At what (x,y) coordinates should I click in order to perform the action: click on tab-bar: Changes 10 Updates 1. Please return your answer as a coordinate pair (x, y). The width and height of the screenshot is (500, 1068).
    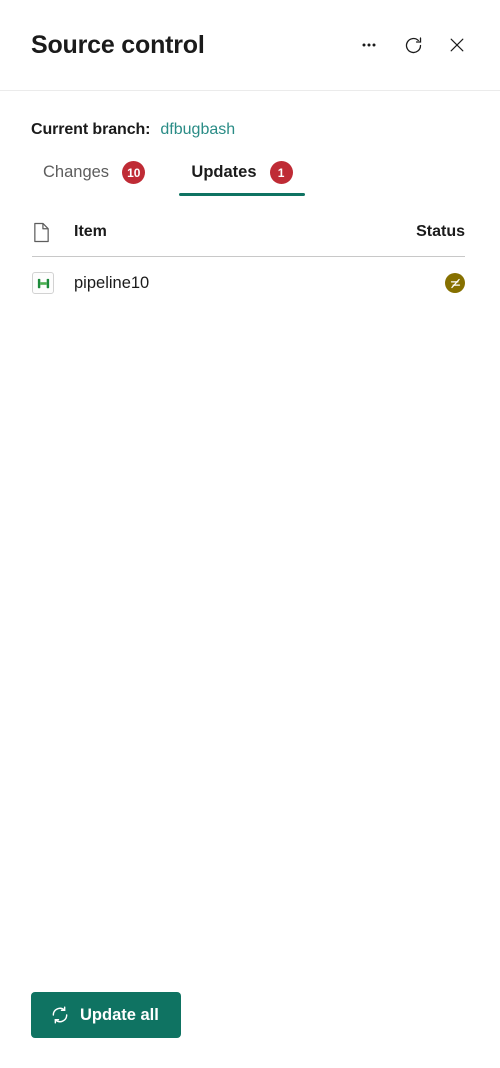
    Looking at the image, I should click on (250, 167).